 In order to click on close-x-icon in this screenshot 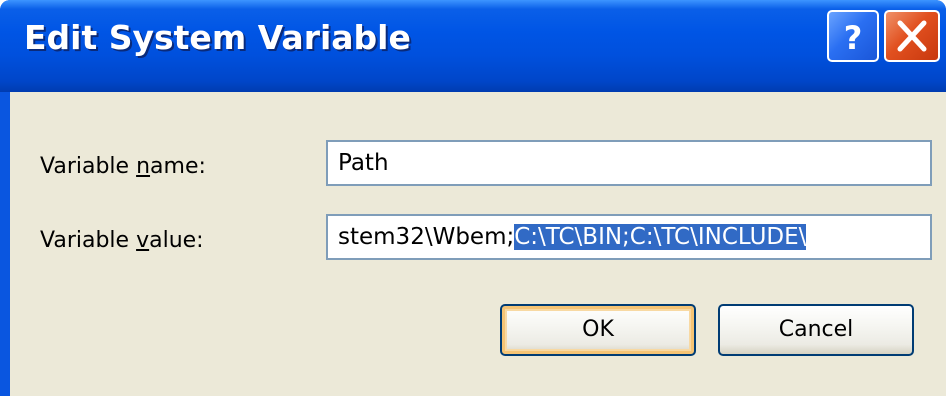, I will do `click(912, 36)`.